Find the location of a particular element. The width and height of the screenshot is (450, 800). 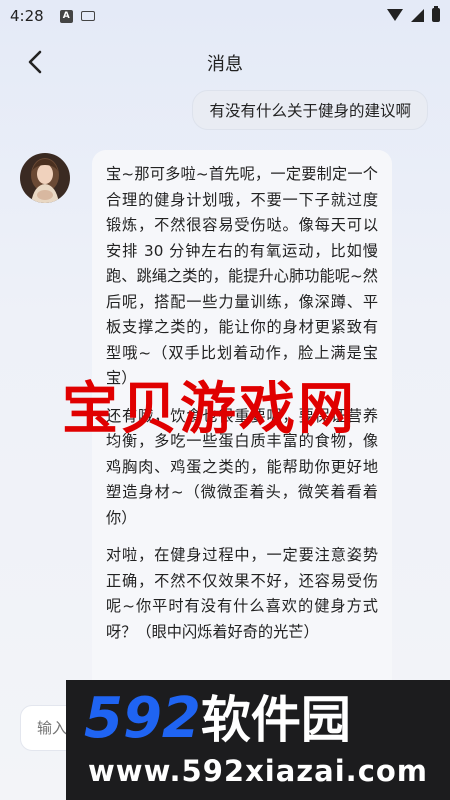

chat-header: 消息 is located at coordinates (225, 62).